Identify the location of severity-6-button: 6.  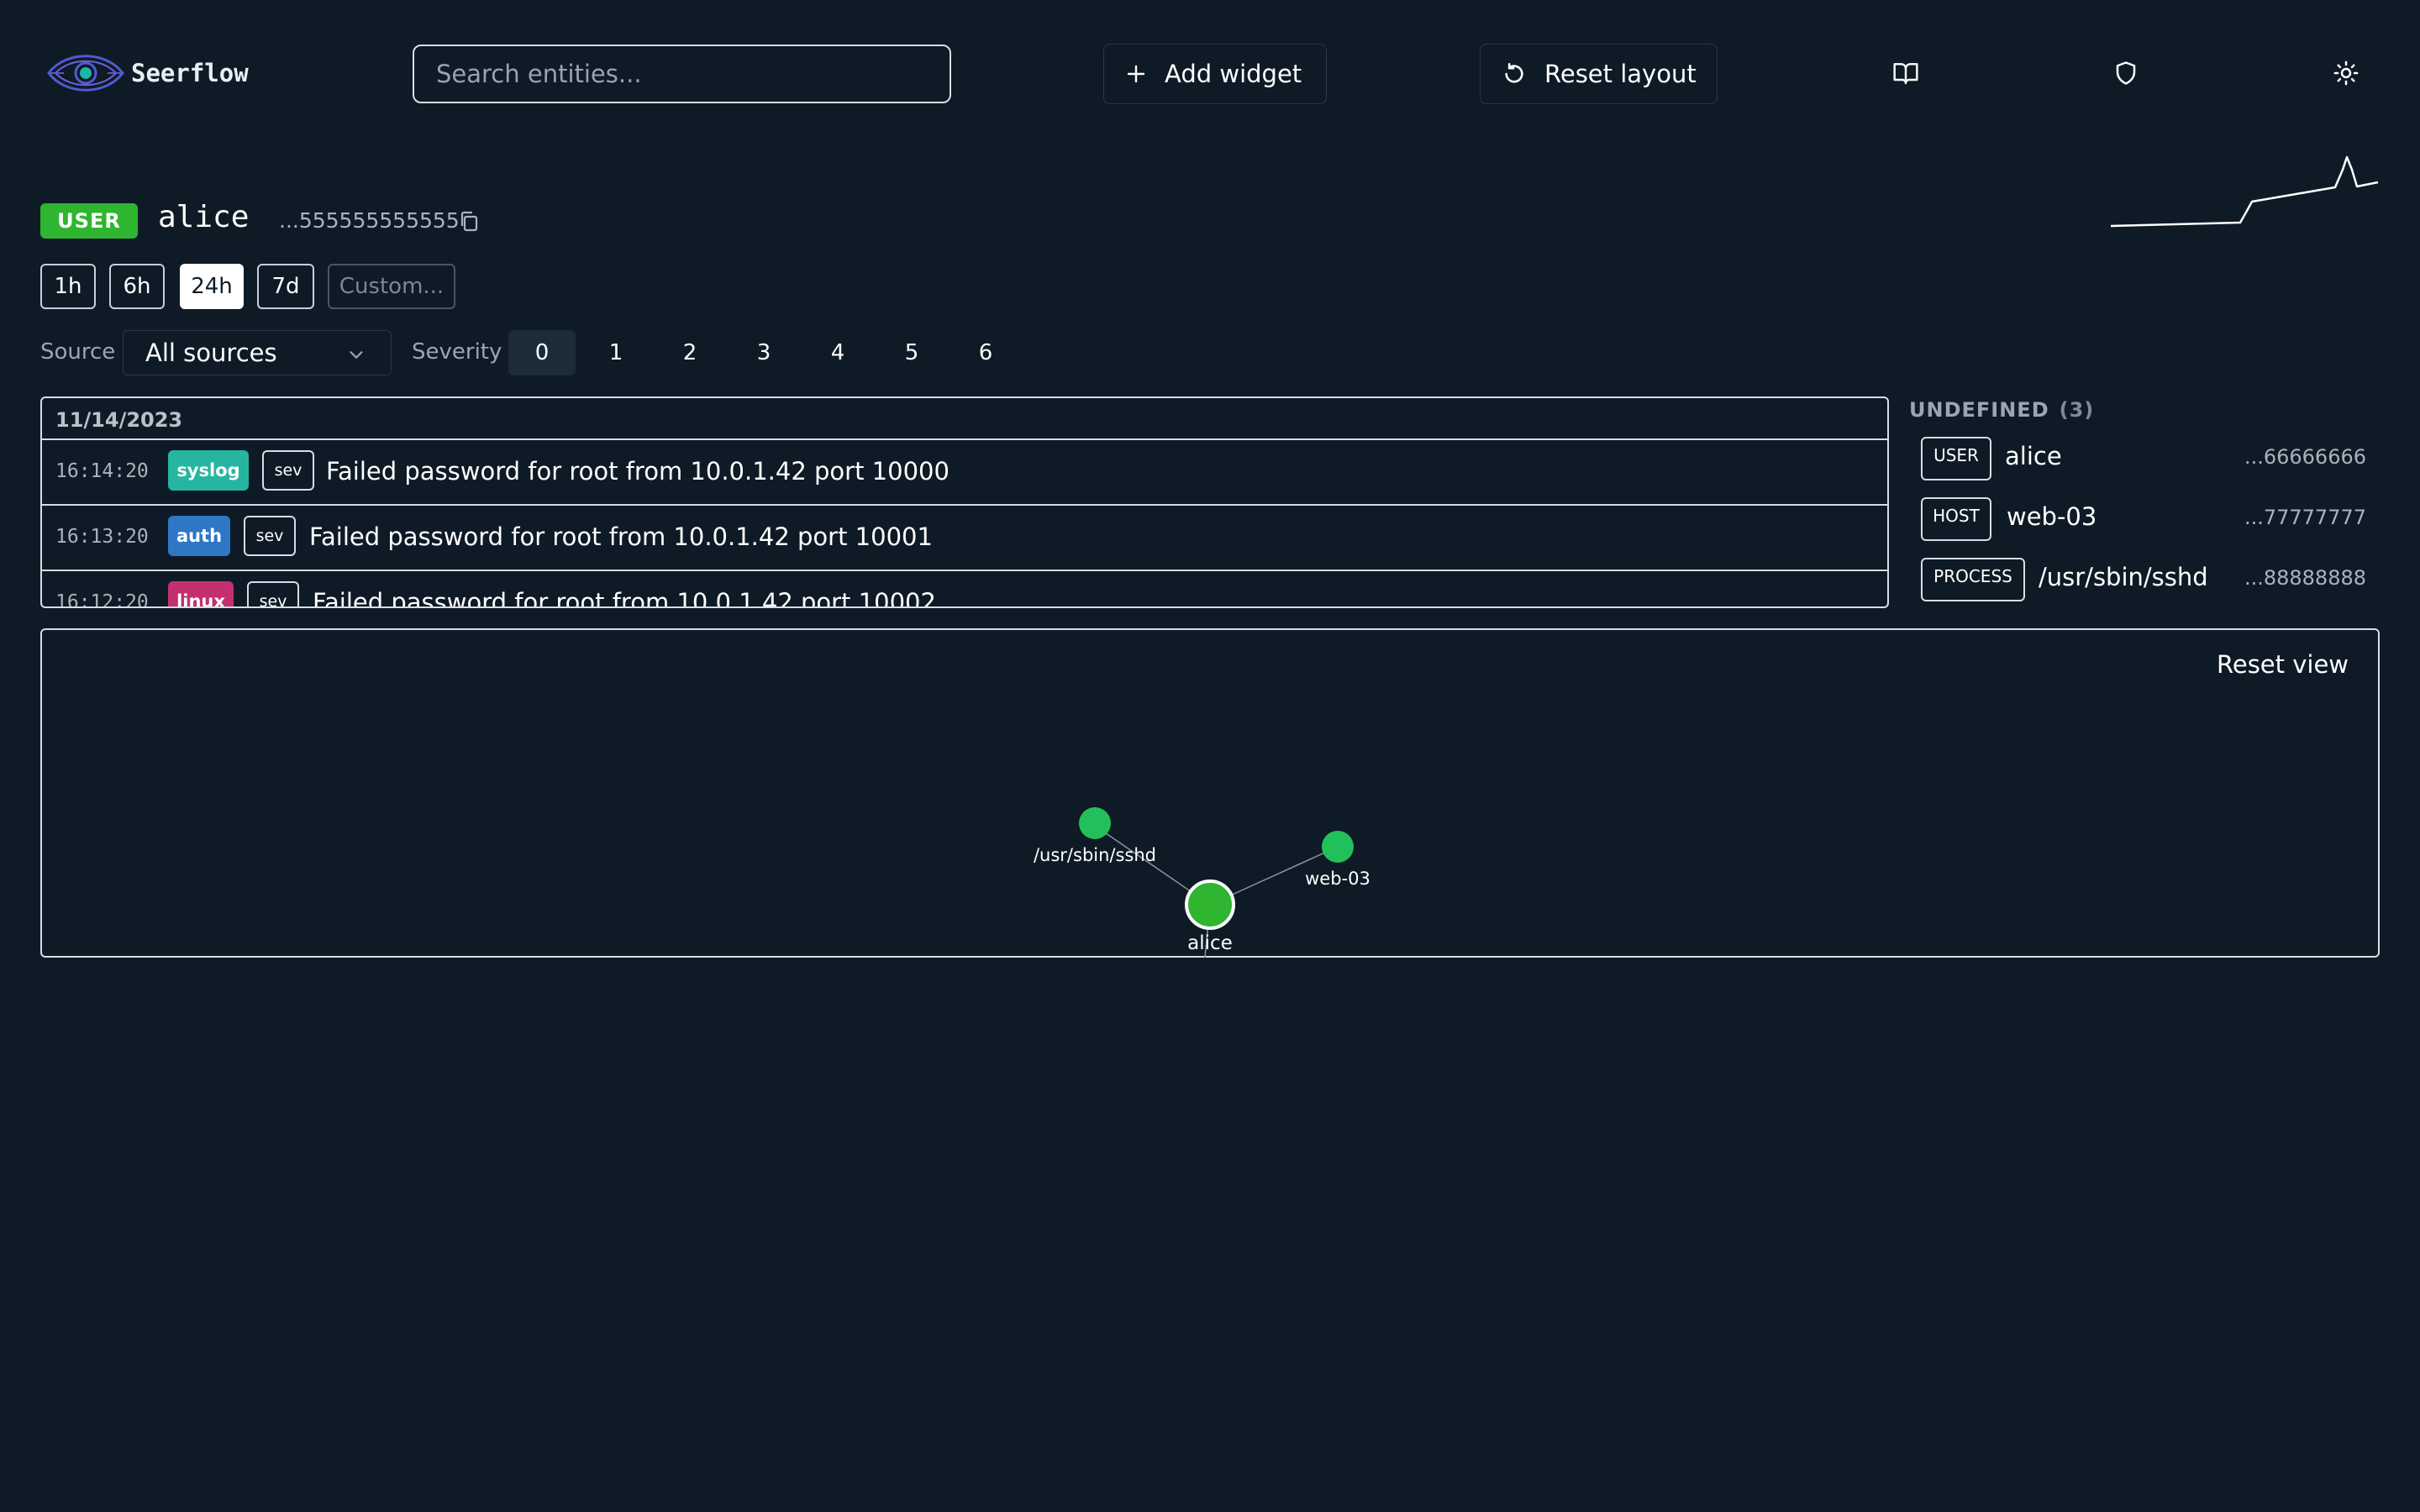
(986, 352).